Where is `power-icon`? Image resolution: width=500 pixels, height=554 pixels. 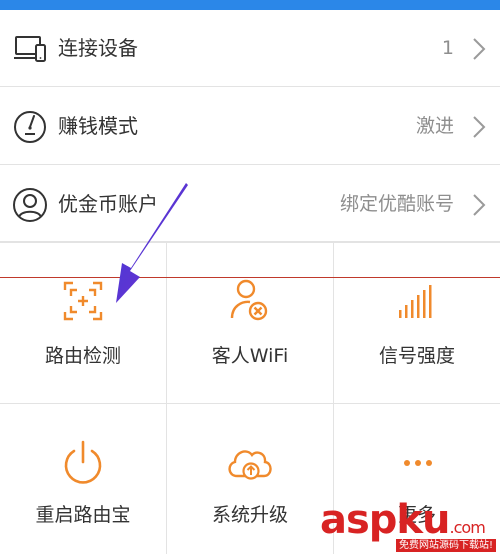
power-icon is located at coordinates (83, 462).